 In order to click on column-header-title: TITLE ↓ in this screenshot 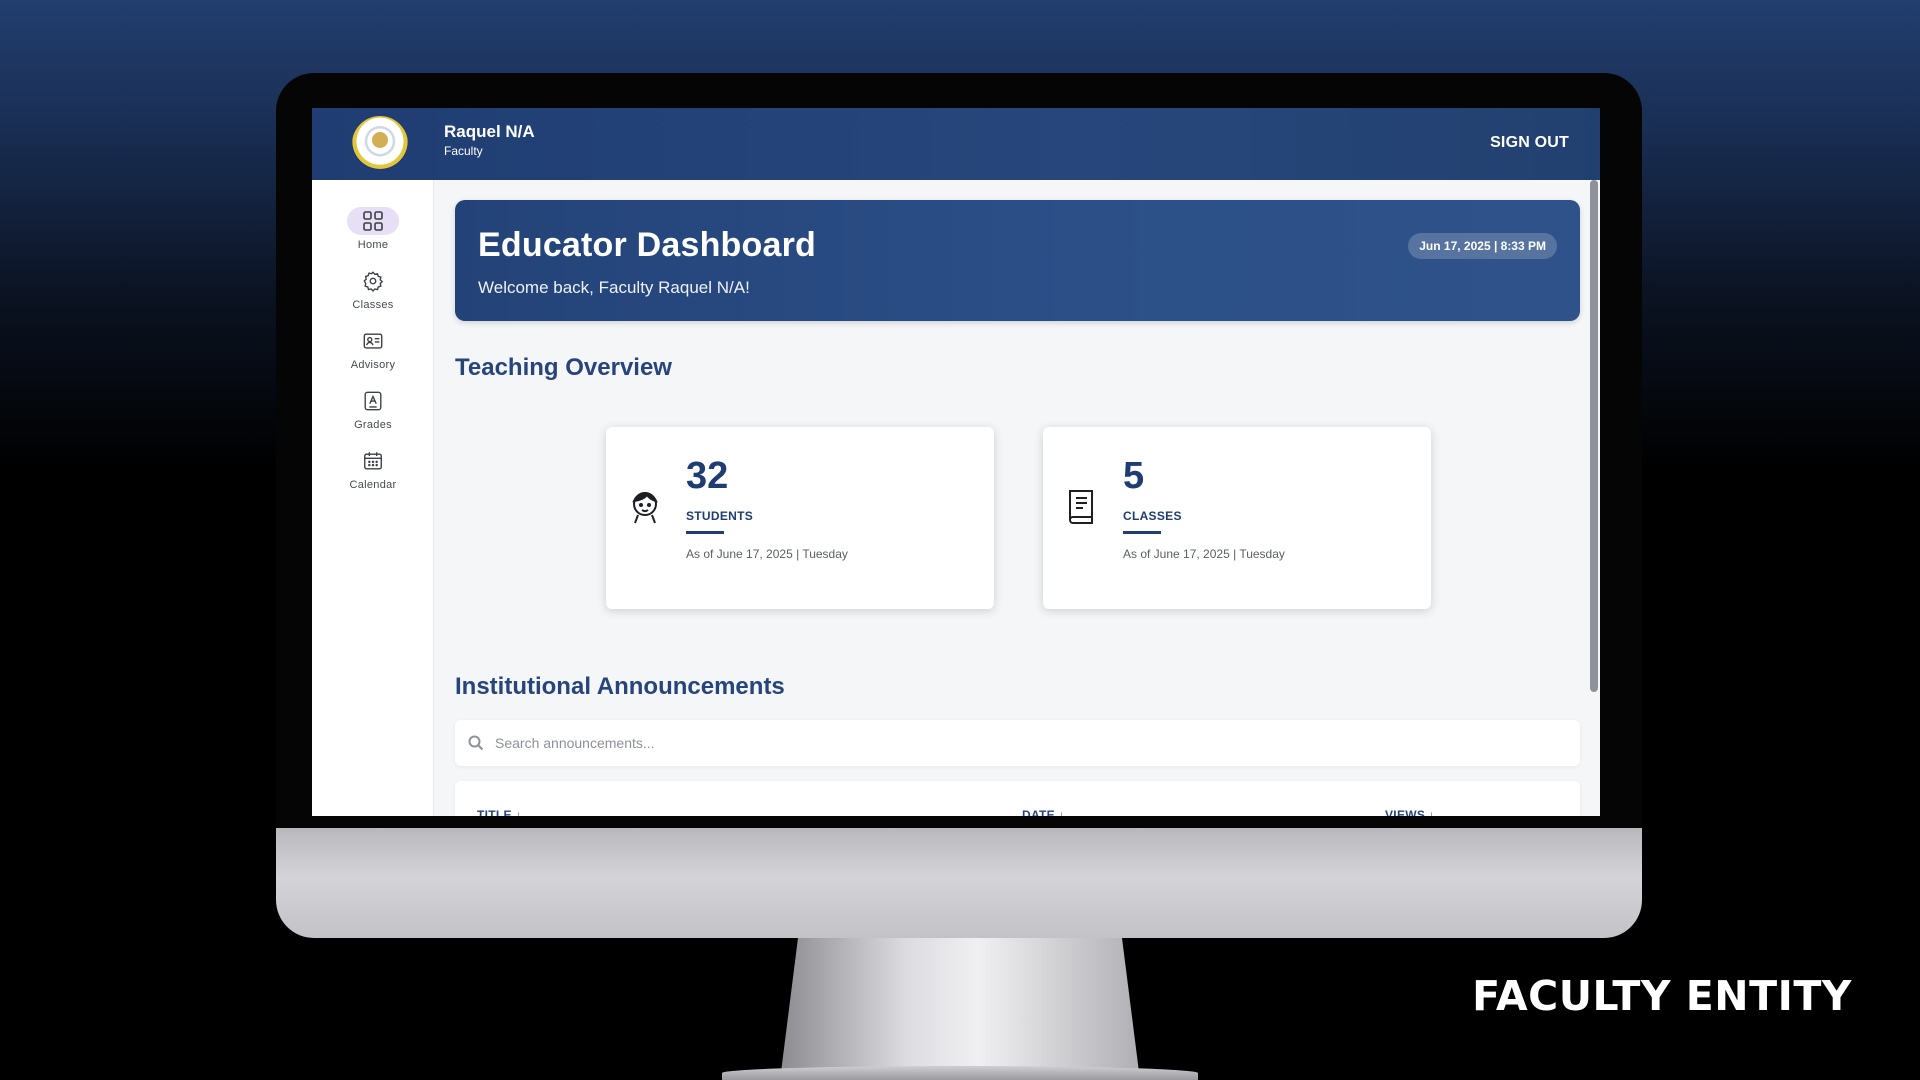, I will do `click(499, 812)`.